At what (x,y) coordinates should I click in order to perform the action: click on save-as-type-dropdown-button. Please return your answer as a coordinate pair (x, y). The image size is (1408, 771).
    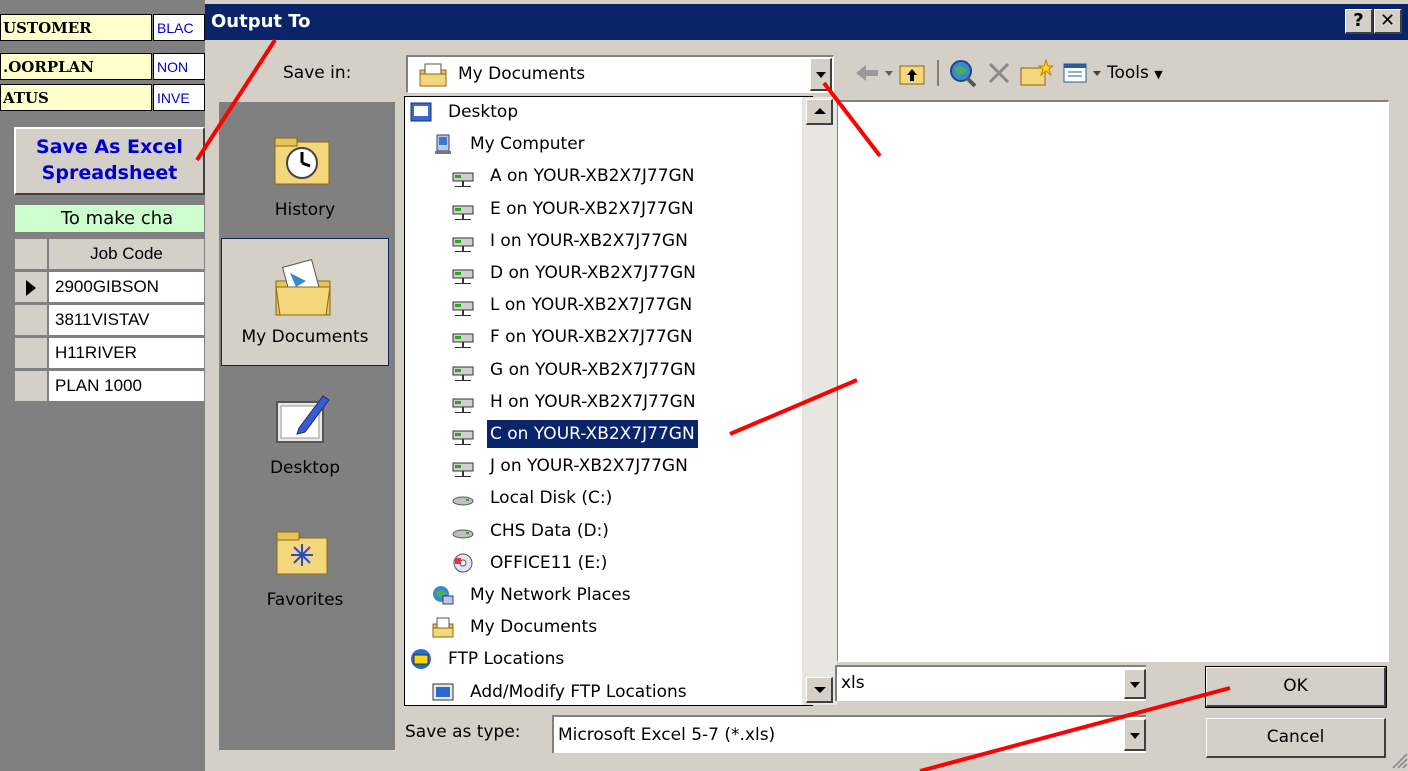
    Looking at the image, I should click on (1135, 735).